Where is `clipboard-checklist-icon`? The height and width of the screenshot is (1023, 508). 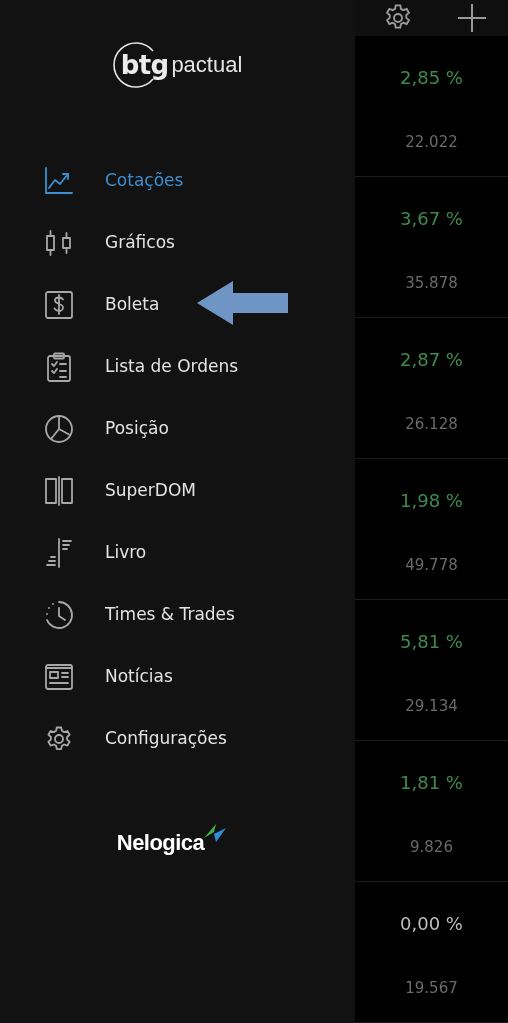
clipboard-checklist-icon is located at coordinates (59, 367).